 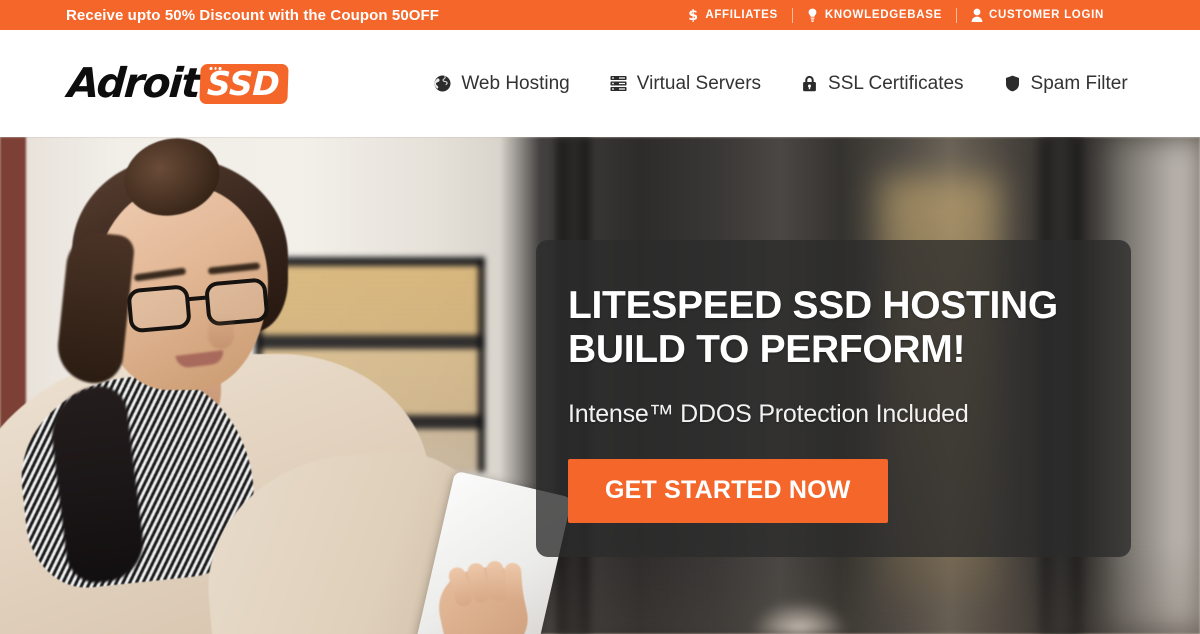 What do you see at coordinates (813, 15) in the screenshot?
I see `lightbulb-icon` at bounding box center [813, 15].